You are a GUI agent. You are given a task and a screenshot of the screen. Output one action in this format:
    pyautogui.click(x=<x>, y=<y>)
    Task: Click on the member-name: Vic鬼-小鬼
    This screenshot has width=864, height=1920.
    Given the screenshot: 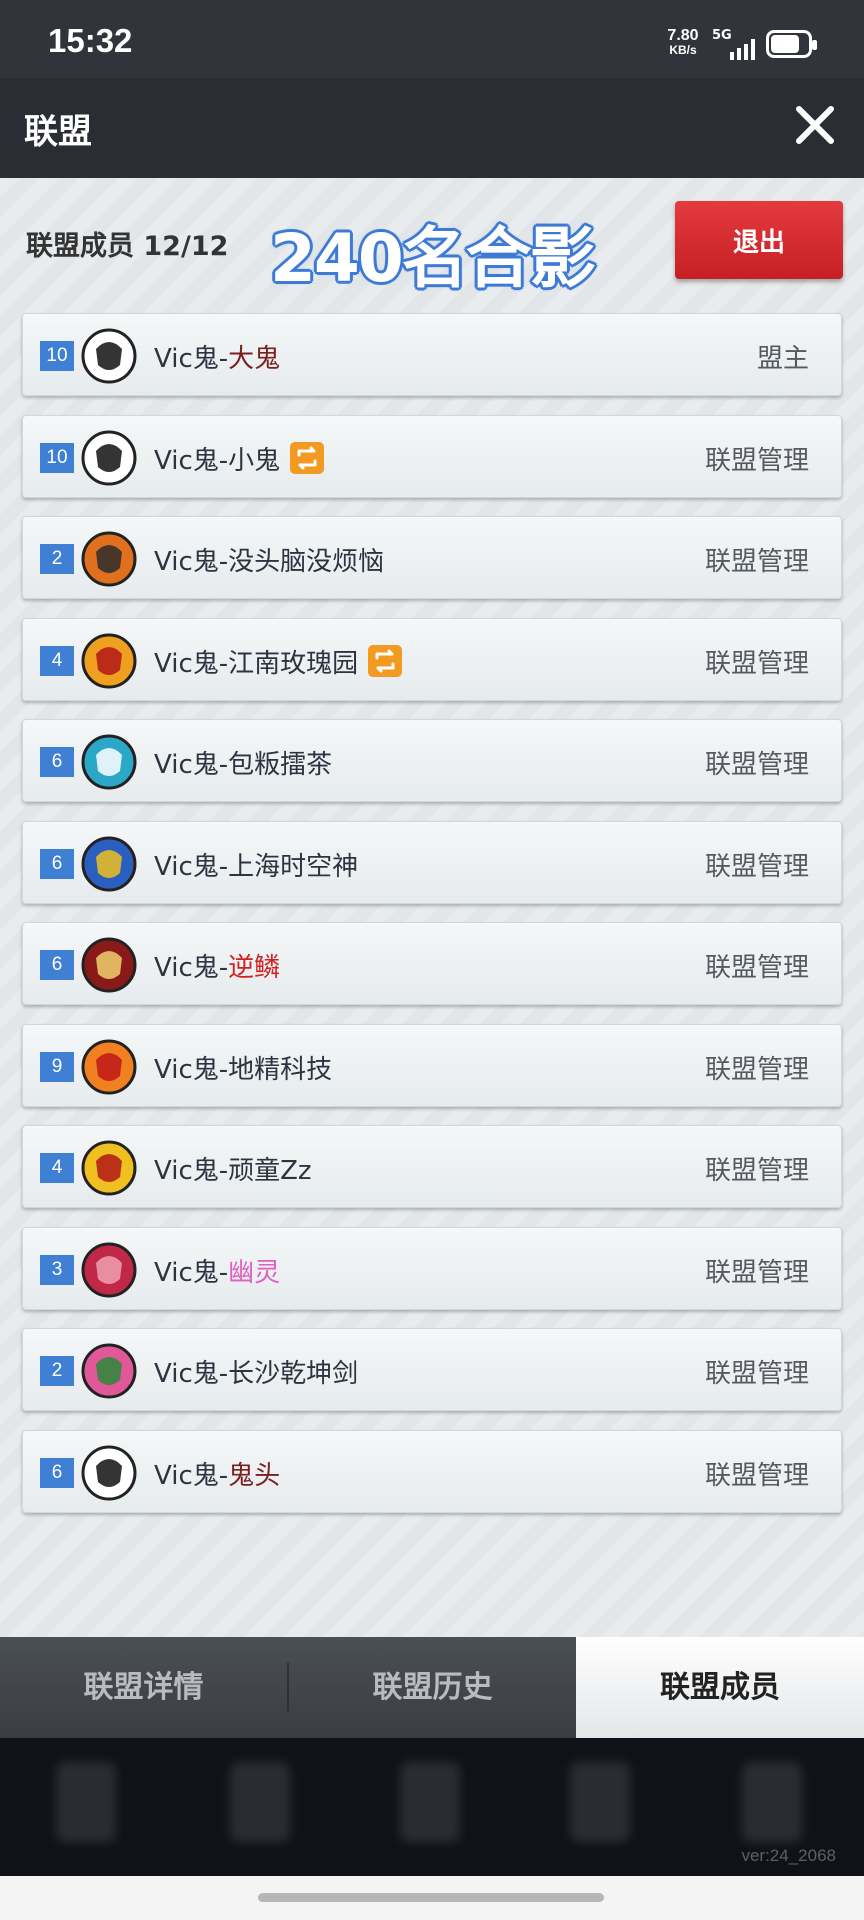 What is the action you would take?
    pyautogui.click(x=239, y=459)
    